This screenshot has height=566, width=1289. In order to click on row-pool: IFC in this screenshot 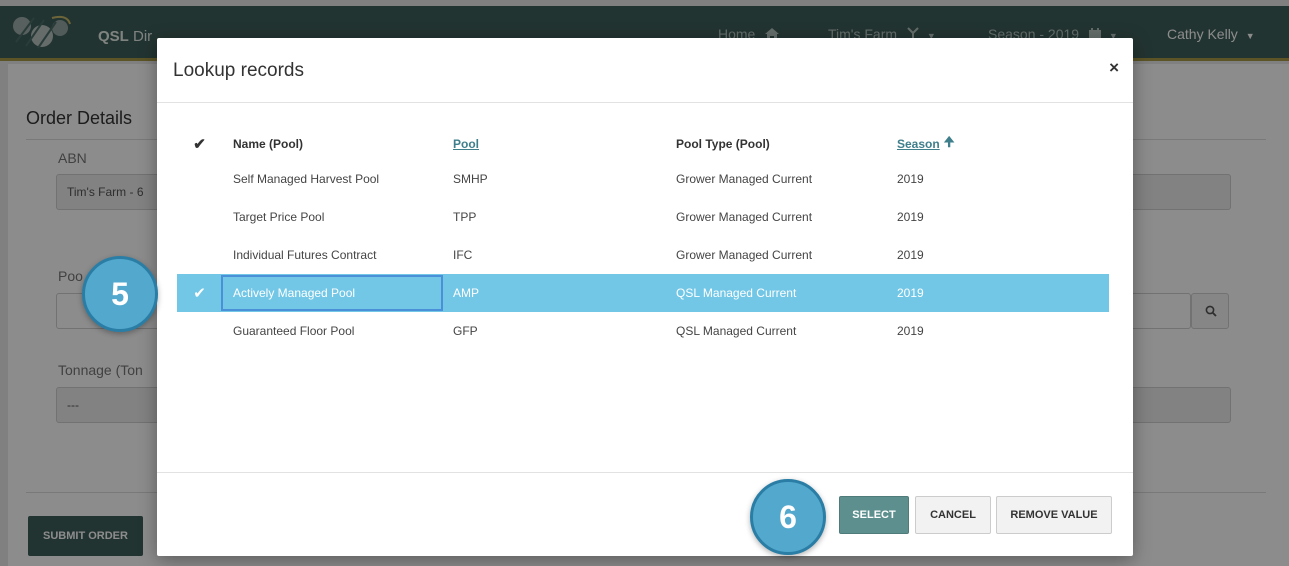, I will do `click(463, 255)`.